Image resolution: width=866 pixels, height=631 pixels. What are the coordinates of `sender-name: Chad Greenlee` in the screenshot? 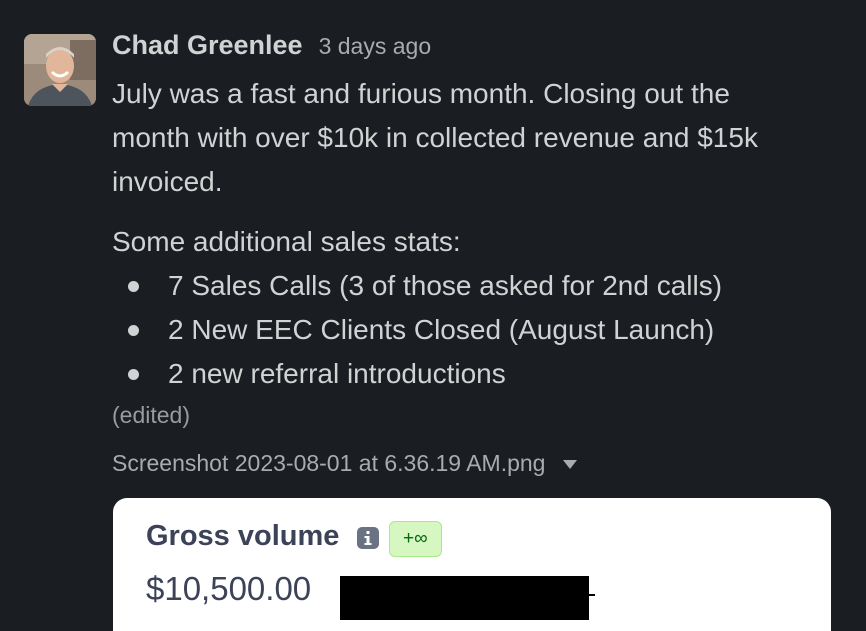 It's located at (207, 45).